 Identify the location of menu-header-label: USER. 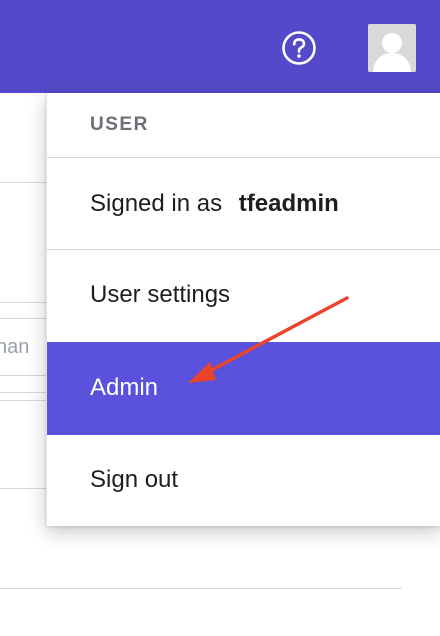
(119, 124).